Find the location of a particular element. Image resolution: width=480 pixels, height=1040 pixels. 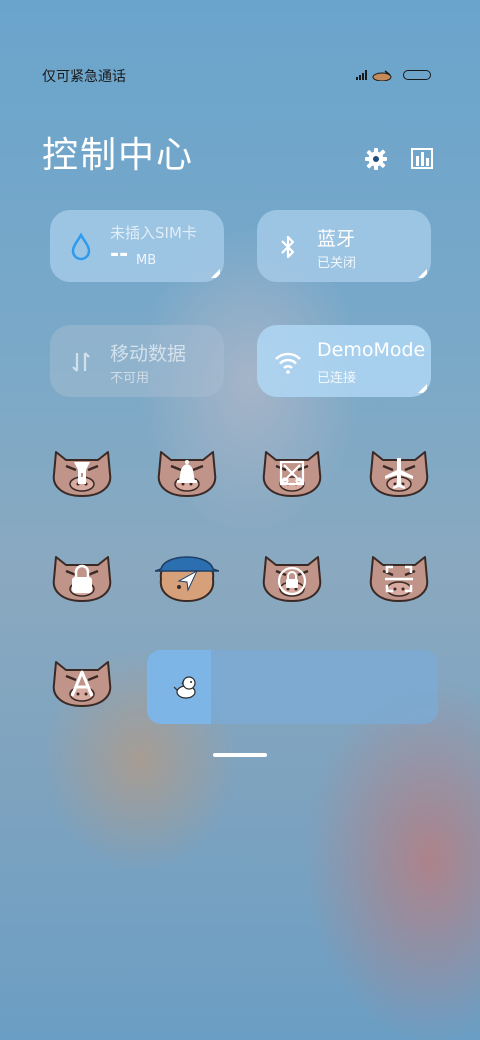

data-arrows-icon is located at coordinates (81, 362).